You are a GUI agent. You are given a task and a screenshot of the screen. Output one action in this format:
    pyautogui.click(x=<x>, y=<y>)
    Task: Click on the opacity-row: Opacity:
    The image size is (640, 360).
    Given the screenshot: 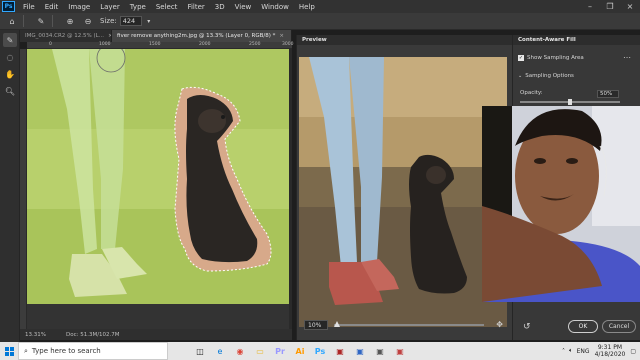 What is the action you would take?
    pyautogui.click(x=531, y=93)
    